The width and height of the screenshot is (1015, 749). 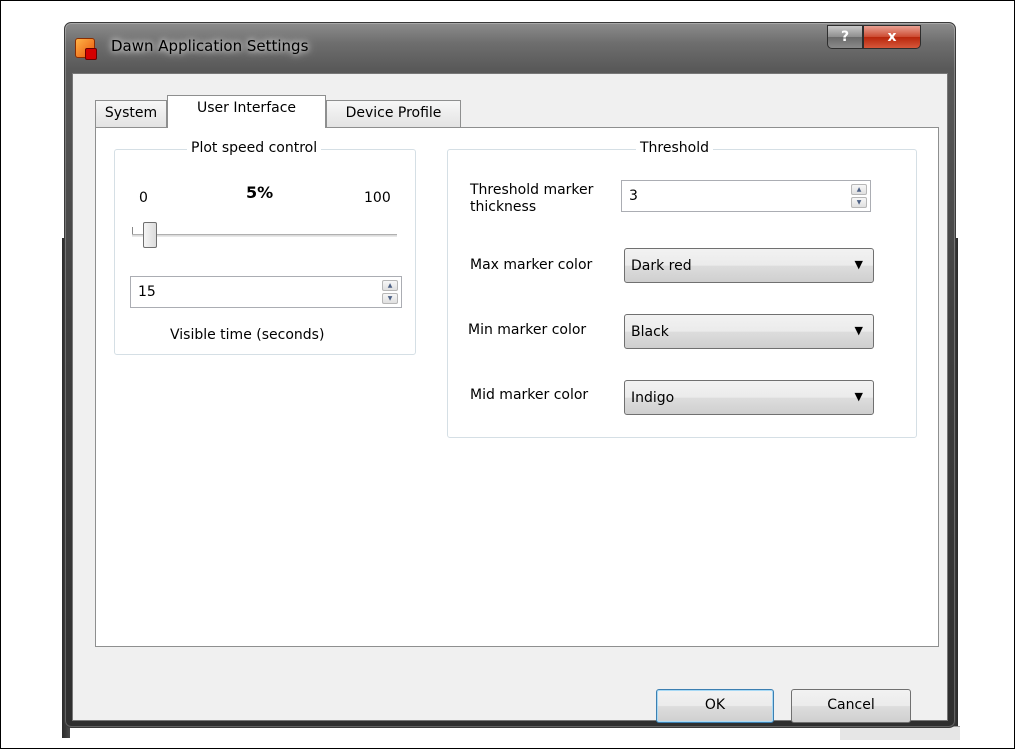 I want to click on slider-max-label: 100, so click(x=377, y=198).